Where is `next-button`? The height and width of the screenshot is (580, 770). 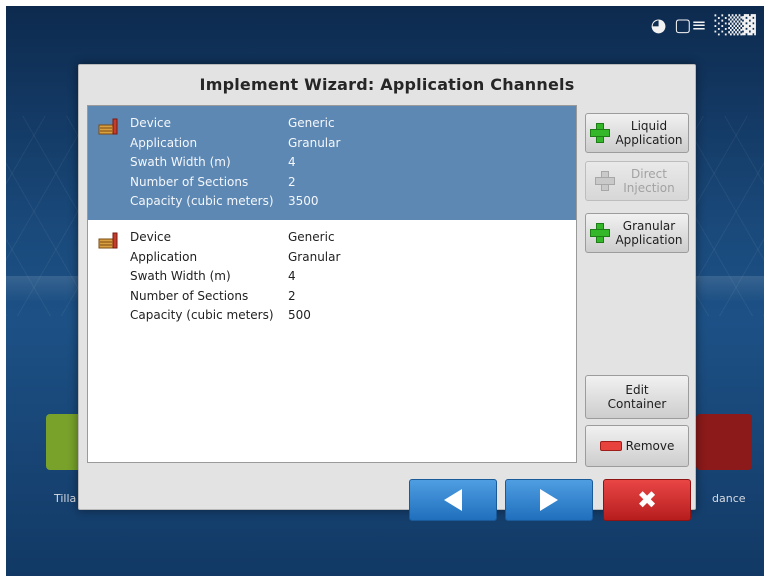 next-button is located at coordinates (549, 500).